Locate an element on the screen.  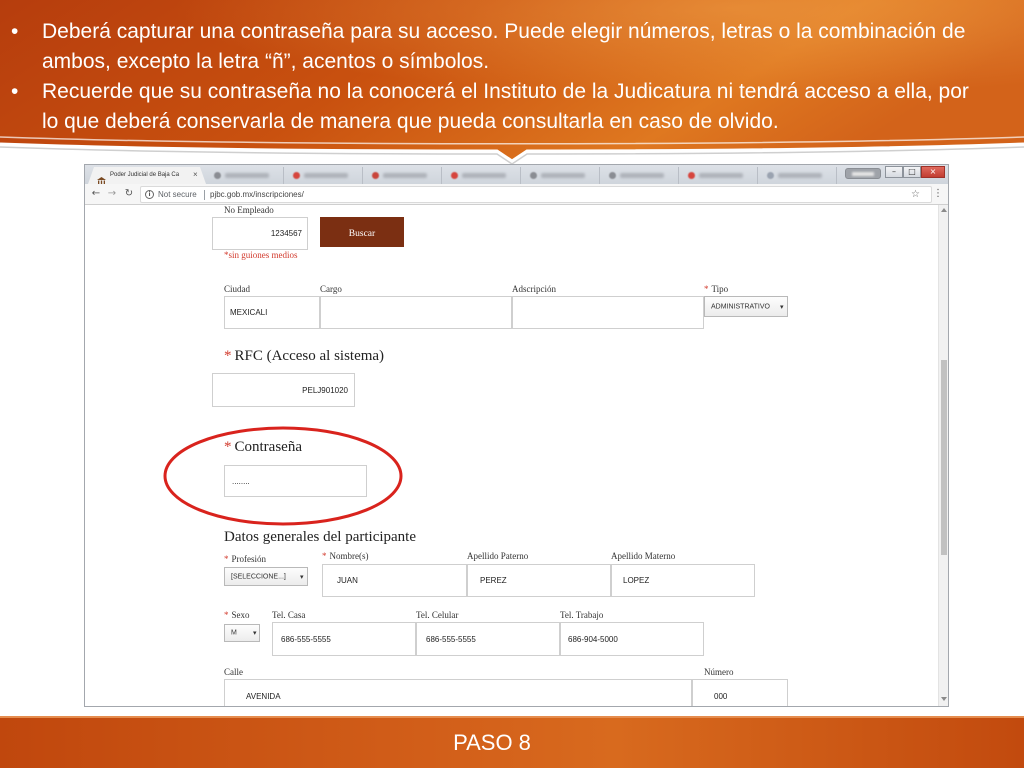
tel-casa-input is located at coordinates (344, 639).